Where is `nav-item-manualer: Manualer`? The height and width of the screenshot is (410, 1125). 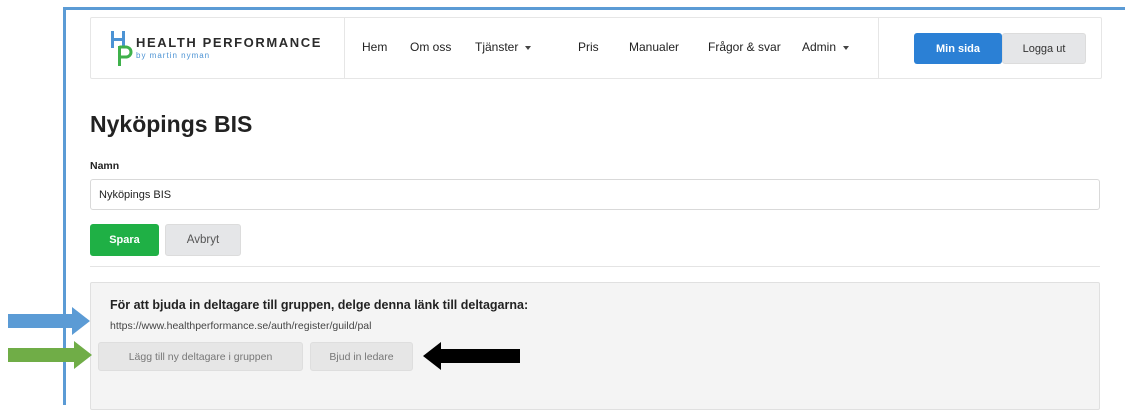 nav-item-manualer: Manualer is located at coordinates (654, 47).